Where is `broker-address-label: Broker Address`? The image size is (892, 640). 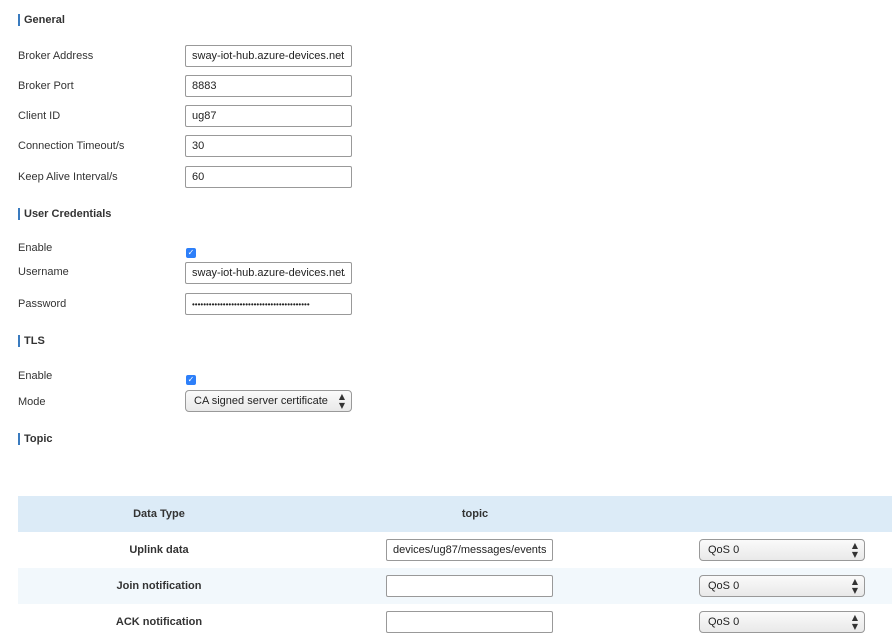
broker-address-label: Broker Address is located at coordinates (56, 56).